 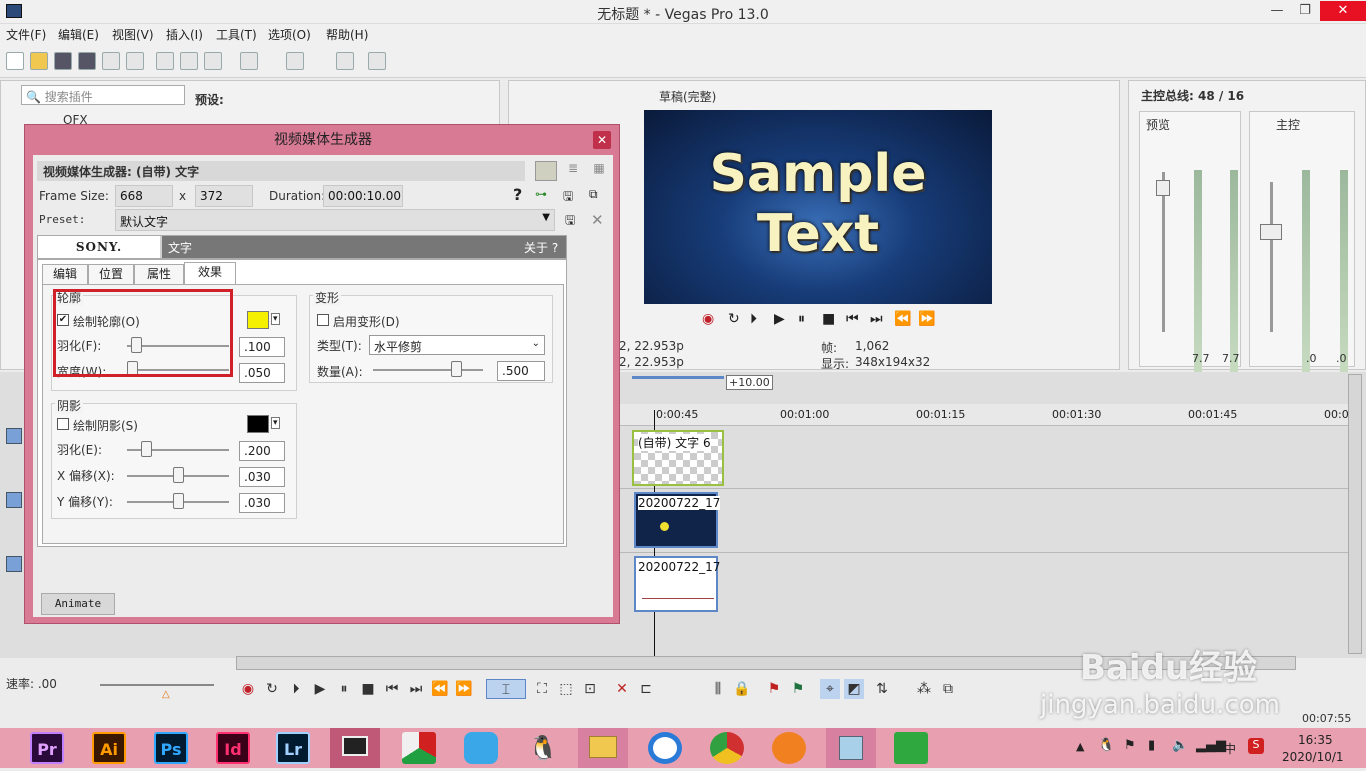 What do you see at coordinates (1271, 232) in the screenshot?
I see `master-fader` at bounding box center [1271, 232].